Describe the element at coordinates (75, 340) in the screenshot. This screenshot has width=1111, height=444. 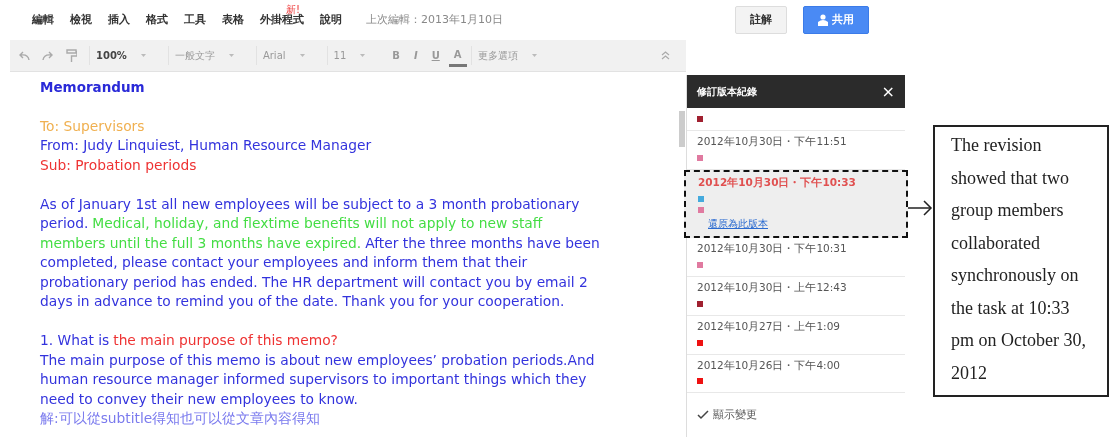
I see `text-run: 1. What is` at that location.